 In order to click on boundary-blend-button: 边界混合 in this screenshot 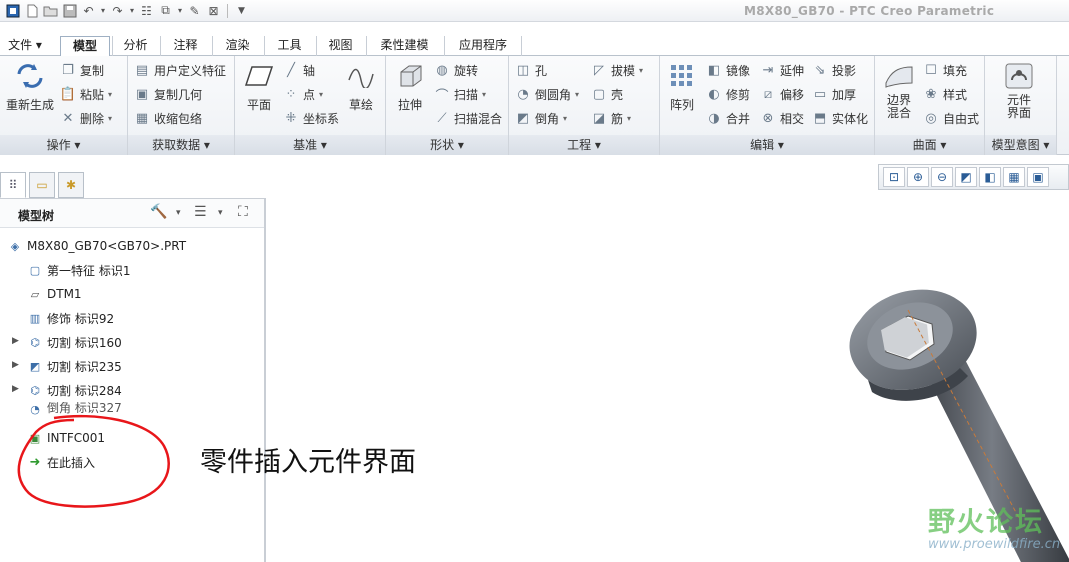, I will do `click(899, 90)`.